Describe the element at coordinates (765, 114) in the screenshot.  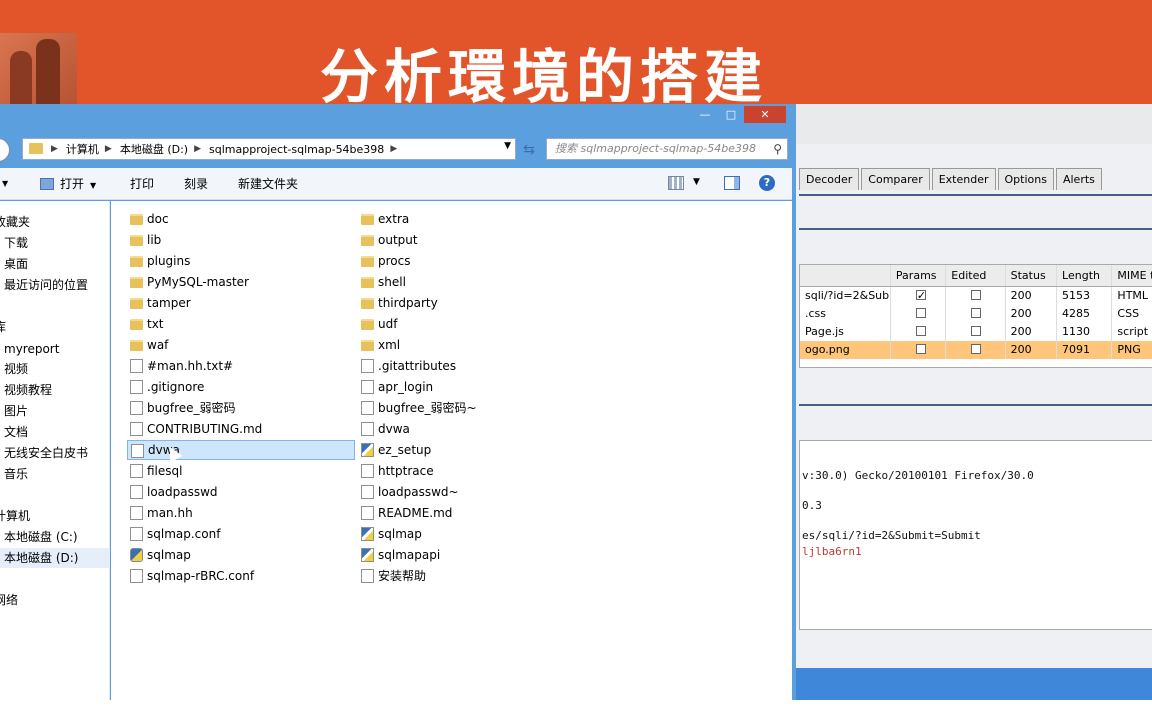
I see `close-button: ✕` at that location.